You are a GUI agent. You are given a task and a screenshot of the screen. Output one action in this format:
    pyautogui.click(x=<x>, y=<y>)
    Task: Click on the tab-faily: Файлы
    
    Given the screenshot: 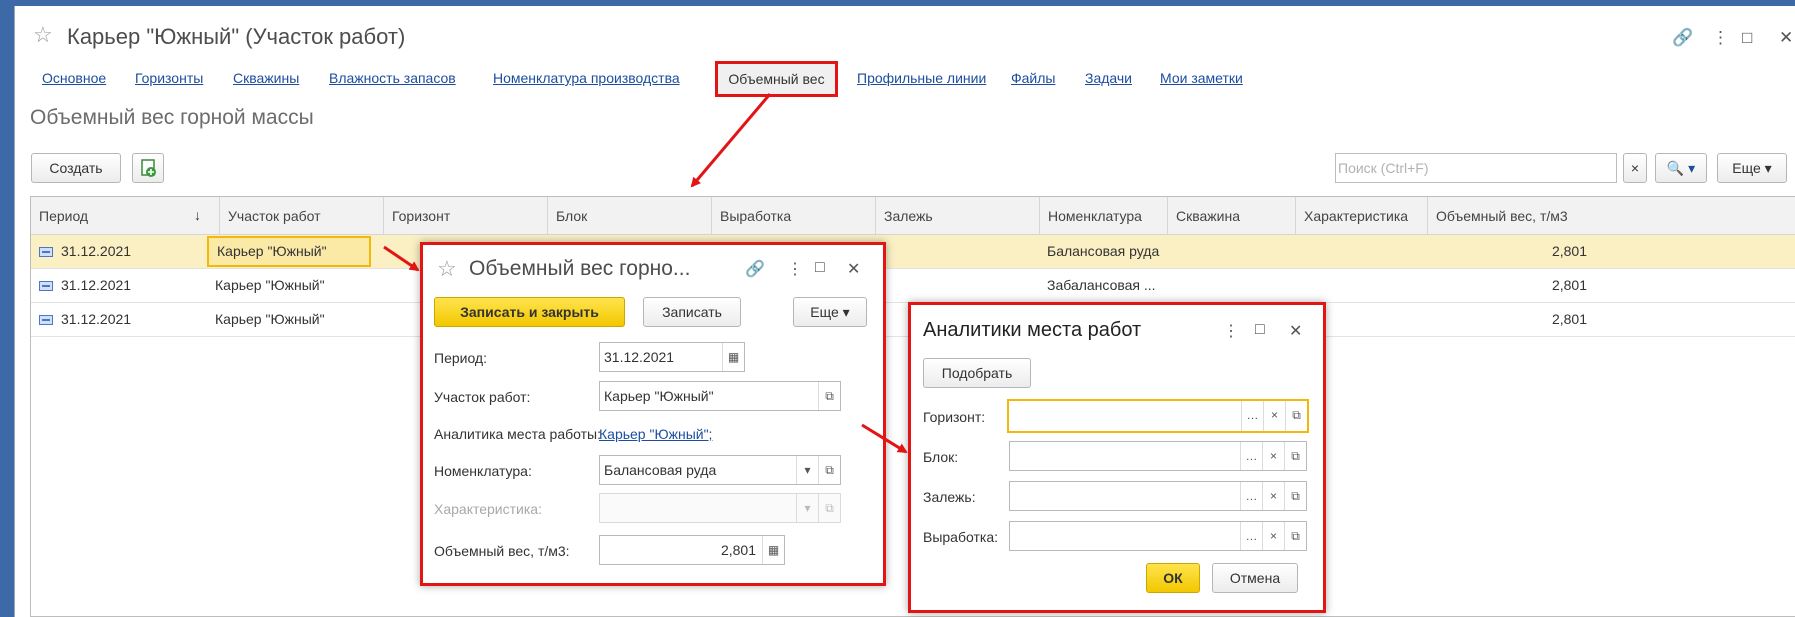 What is the action you would take?
    pyautogui.click(x=1033, y=78)
    